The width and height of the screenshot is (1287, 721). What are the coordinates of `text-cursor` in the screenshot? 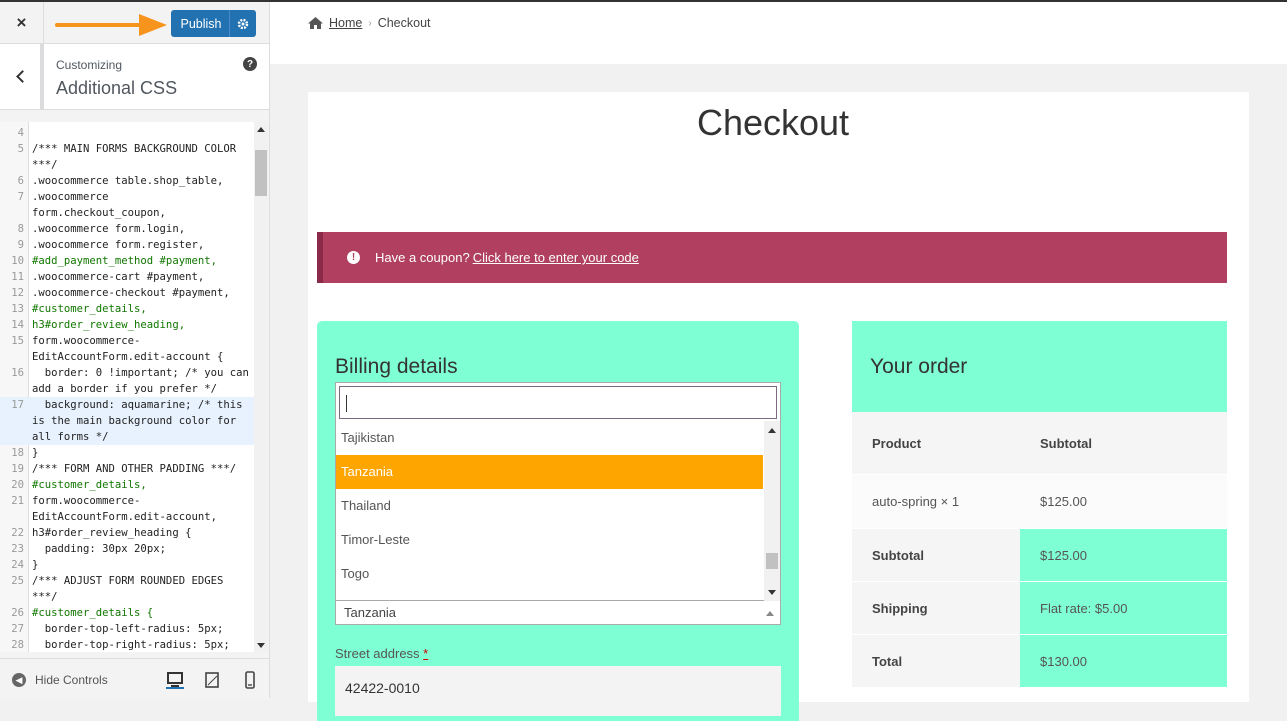 It's located at (346, 403).